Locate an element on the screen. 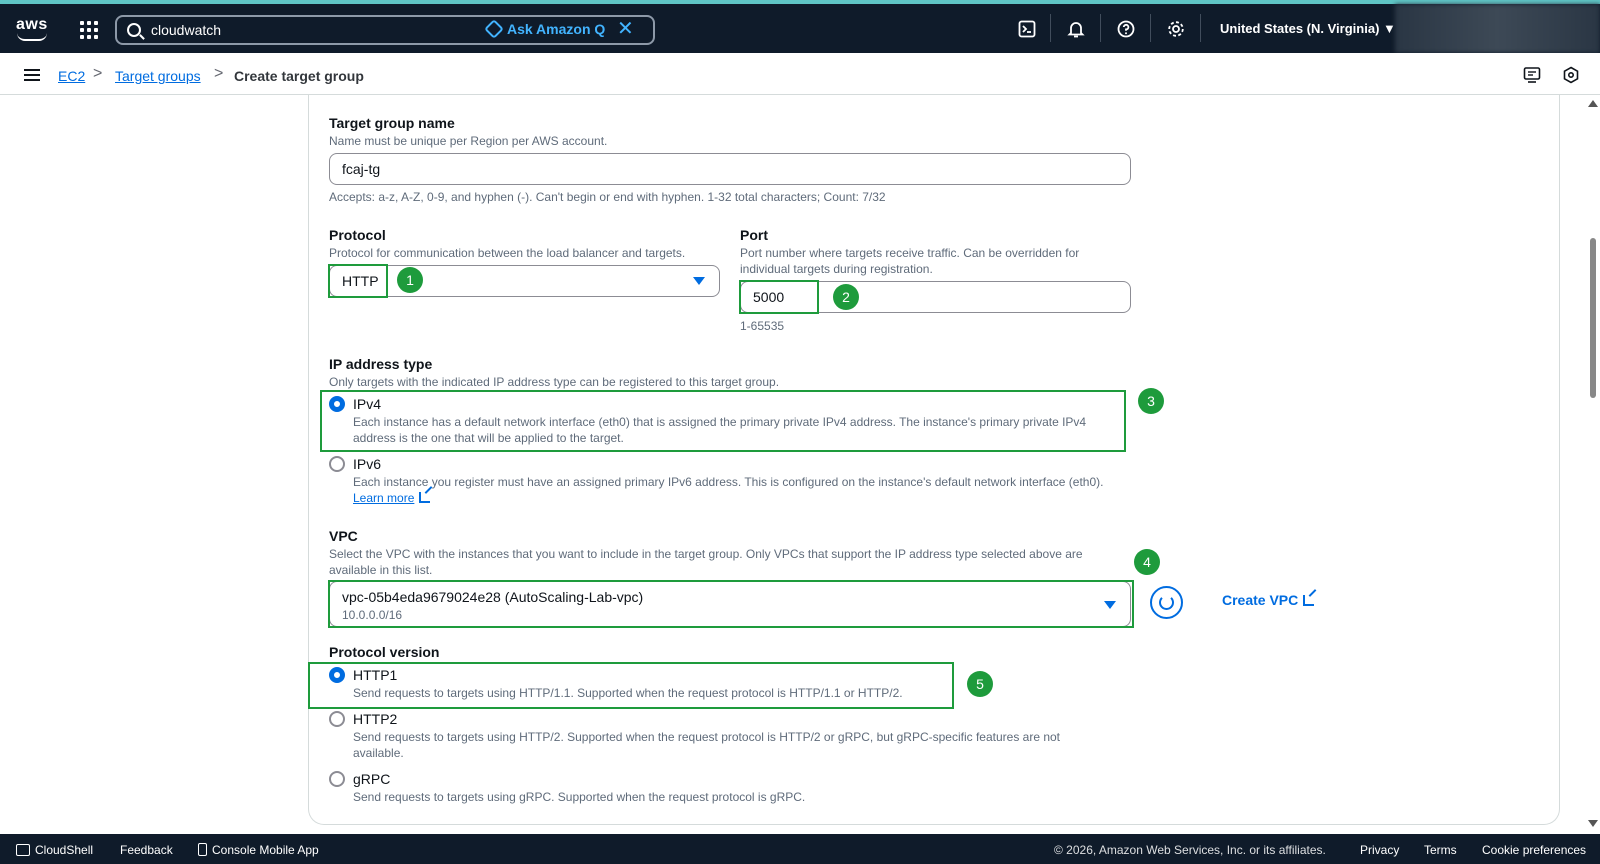 The image size is (1600, 864). breadcrumb-current: Create target group is located at coordinates (299, 76).